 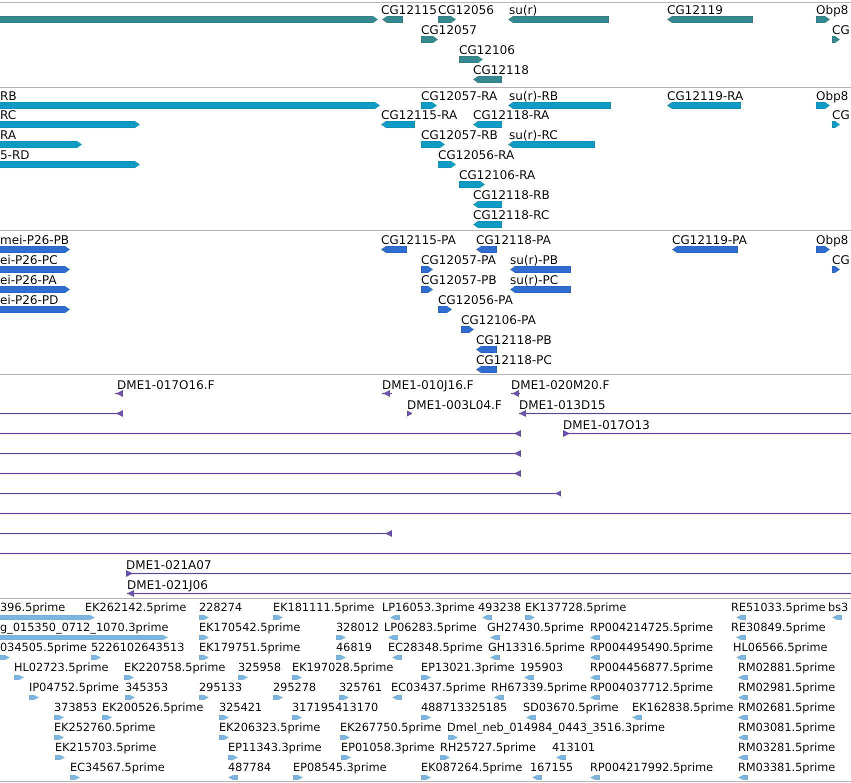 I want to click on feature-label: 396.5prime, so click(x=33, y=608).